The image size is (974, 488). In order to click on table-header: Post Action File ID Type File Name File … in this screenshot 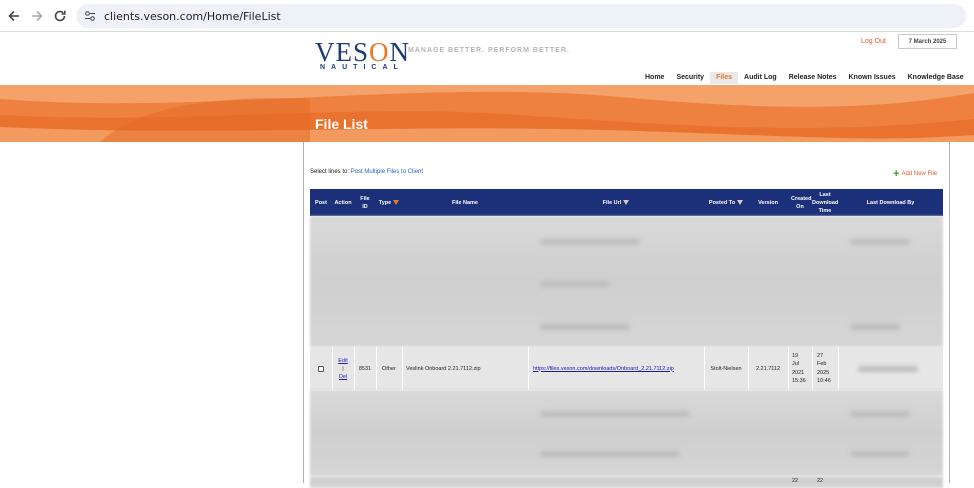, I will do `click(626, 202)`.